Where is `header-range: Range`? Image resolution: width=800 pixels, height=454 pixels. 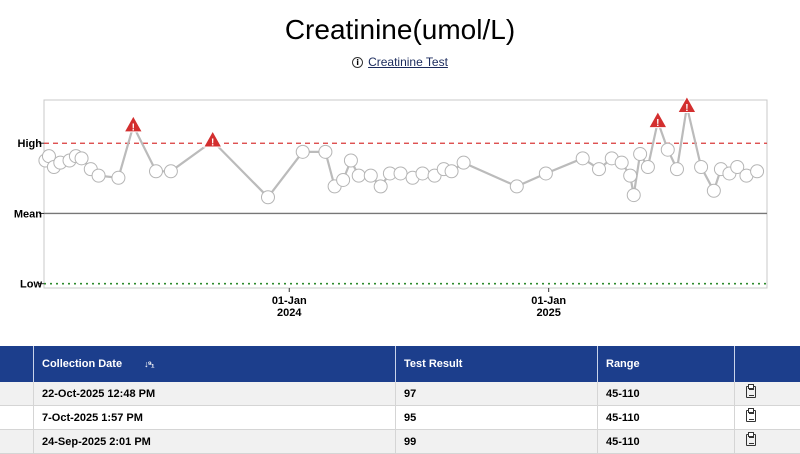
header-range: Range is located at coordinates (666, 364).